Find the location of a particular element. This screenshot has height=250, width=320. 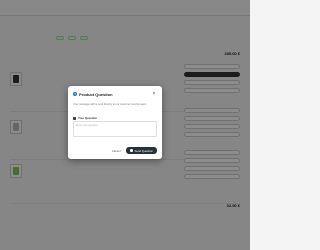

dialog-footer: Cancel Send Question is located at coordinates (132, 150).